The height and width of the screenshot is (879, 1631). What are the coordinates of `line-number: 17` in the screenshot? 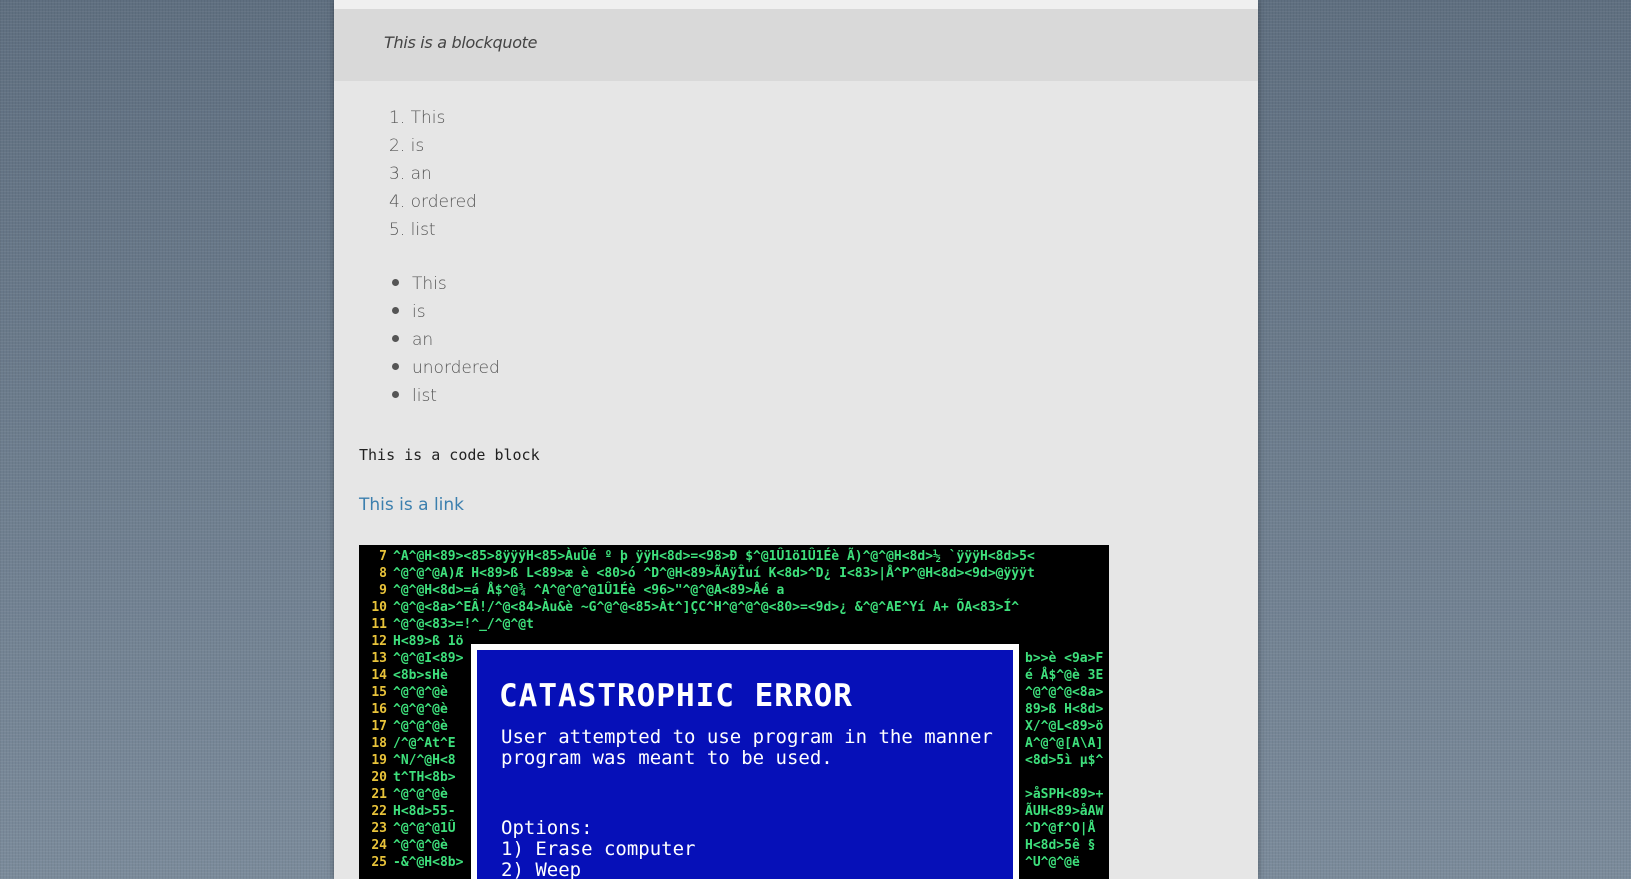 It's located at (379, 726).